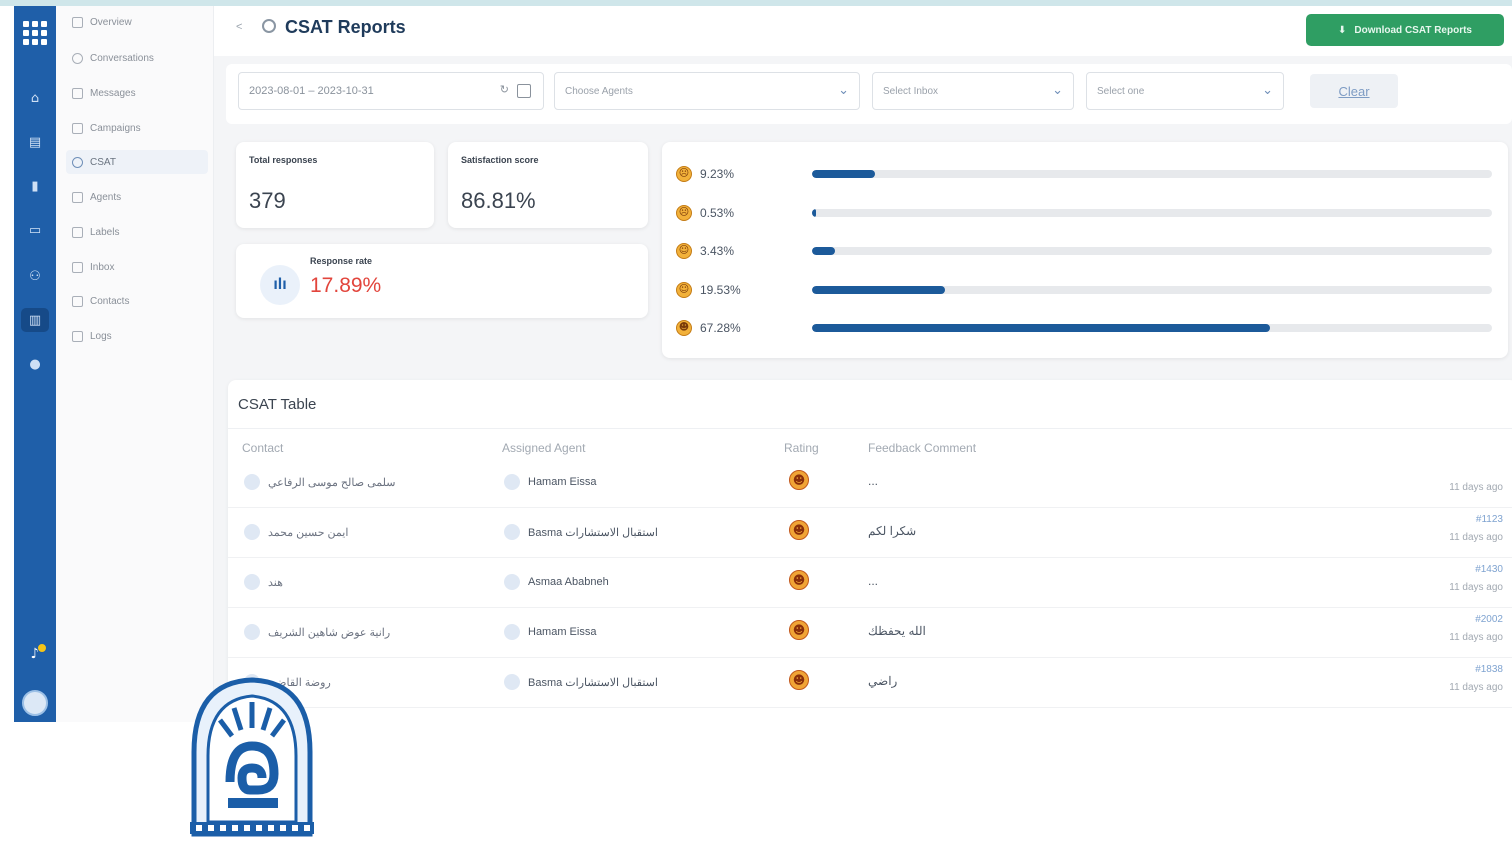 Image resolution: width=1512 pixels, height=841 pixels. Describe the element at coordinates (1086, 213) in the screenshot. I see `distribution-row: ☹ 0.53%` at that location.